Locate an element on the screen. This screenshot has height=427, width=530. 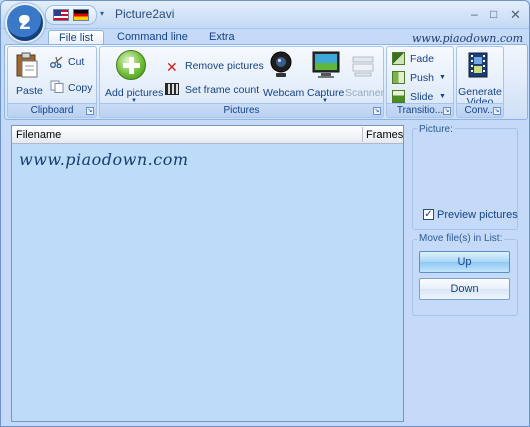
pictures-launcher-icon: ↘ is located at coordinates (377, 111).